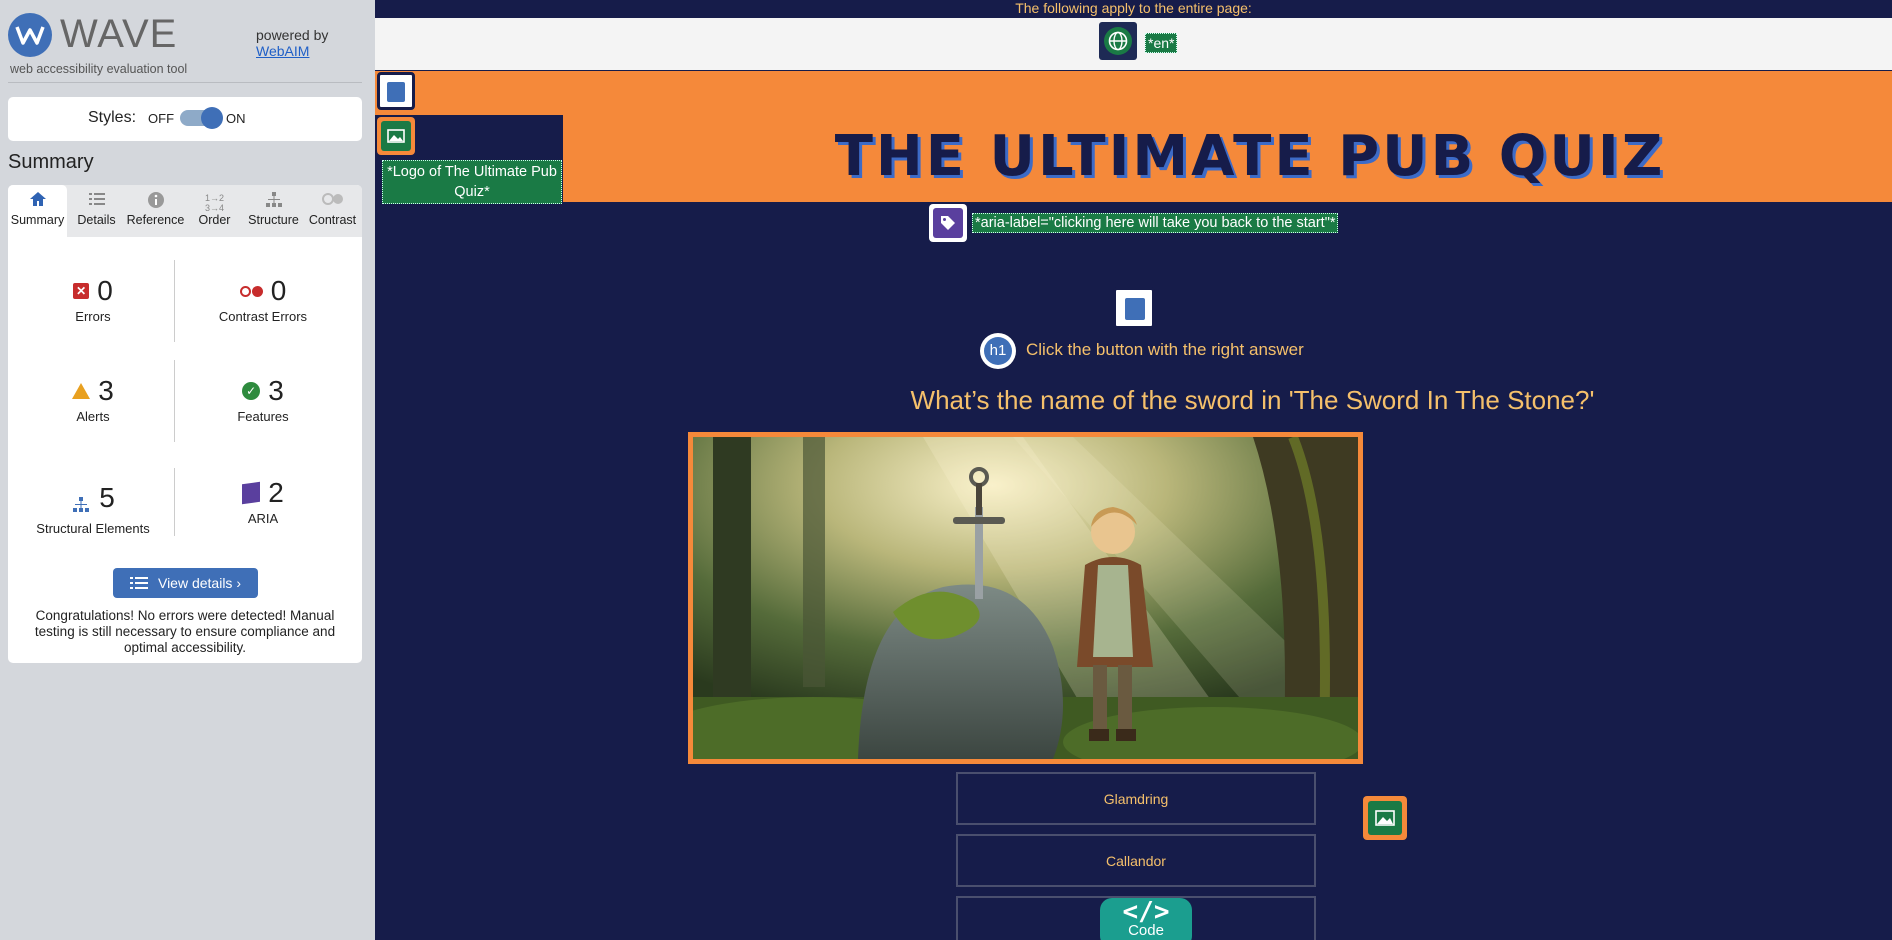 The height and width of the screenshot is (940, 1892). I want to click on tab-details: Details, so click(96, 211).